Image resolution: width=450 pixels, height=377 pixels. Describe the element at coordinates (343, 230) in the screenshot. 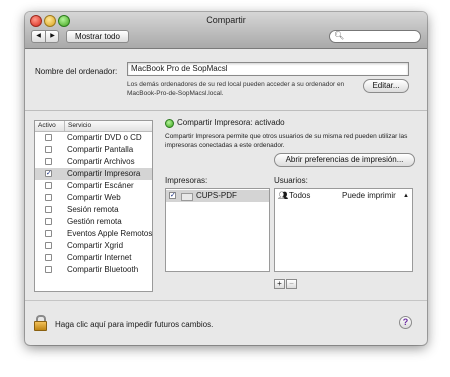

I see `users-list: 👥︎ Todos Puede imprimir ▲` at that location.